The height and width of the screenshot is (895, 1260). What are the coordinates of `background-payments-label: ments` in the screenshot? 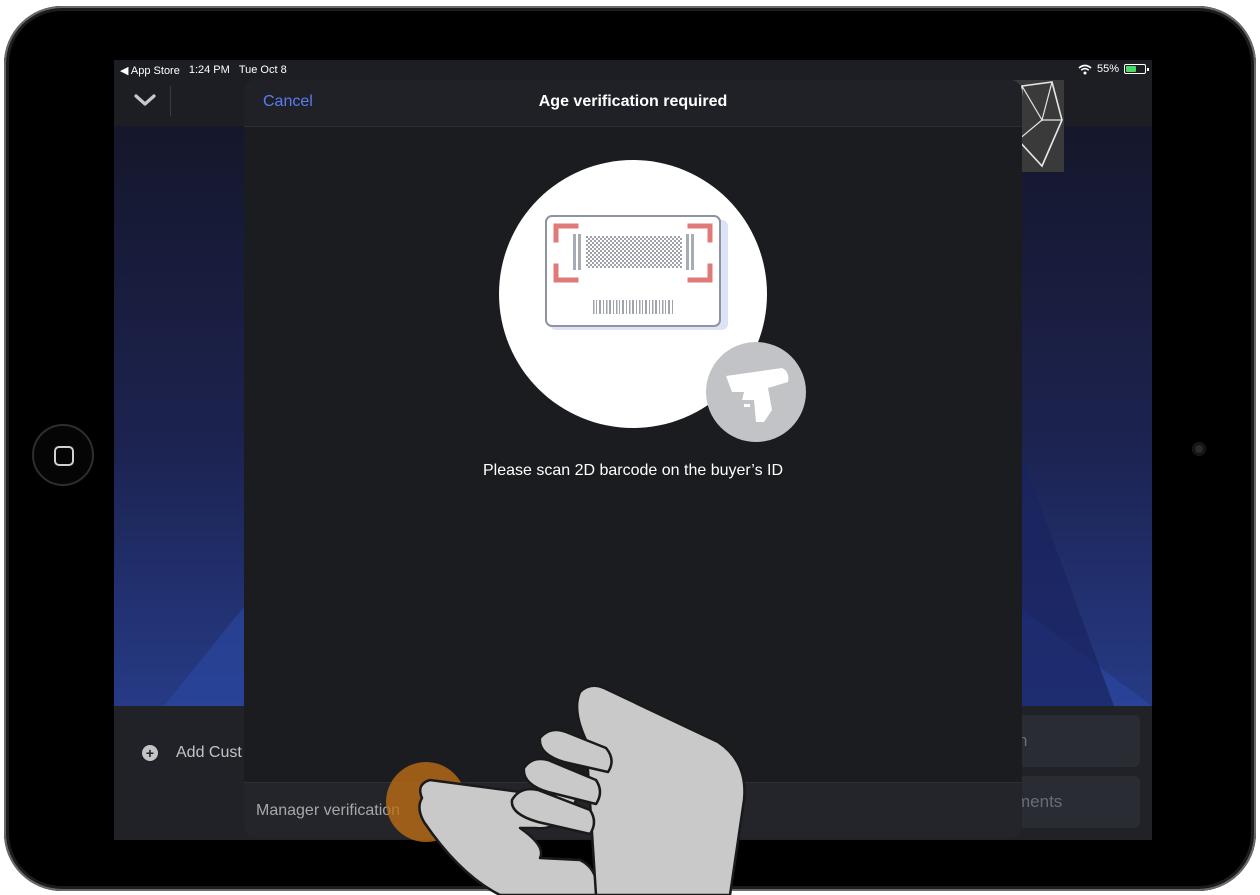 It's located at (1039, 801).